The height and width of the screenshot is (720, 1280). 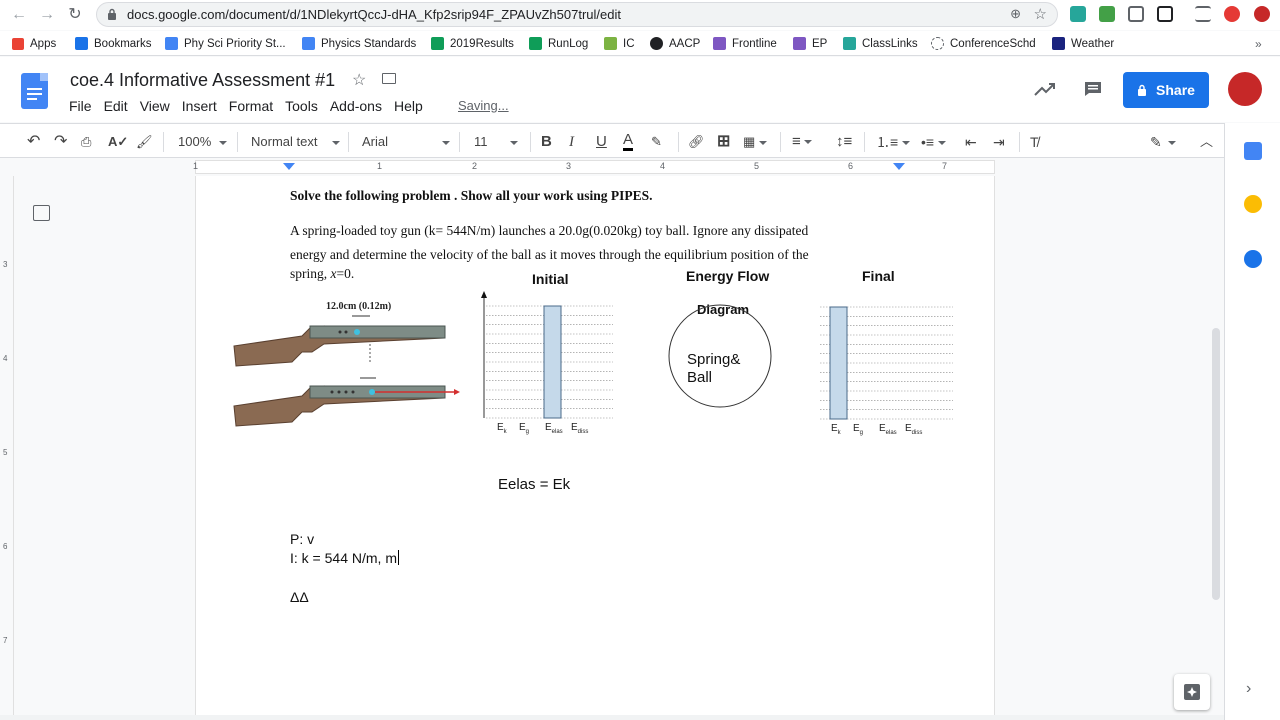 I want to click on line-spacing-icon: ↕≡, so click(x=844, y=142).